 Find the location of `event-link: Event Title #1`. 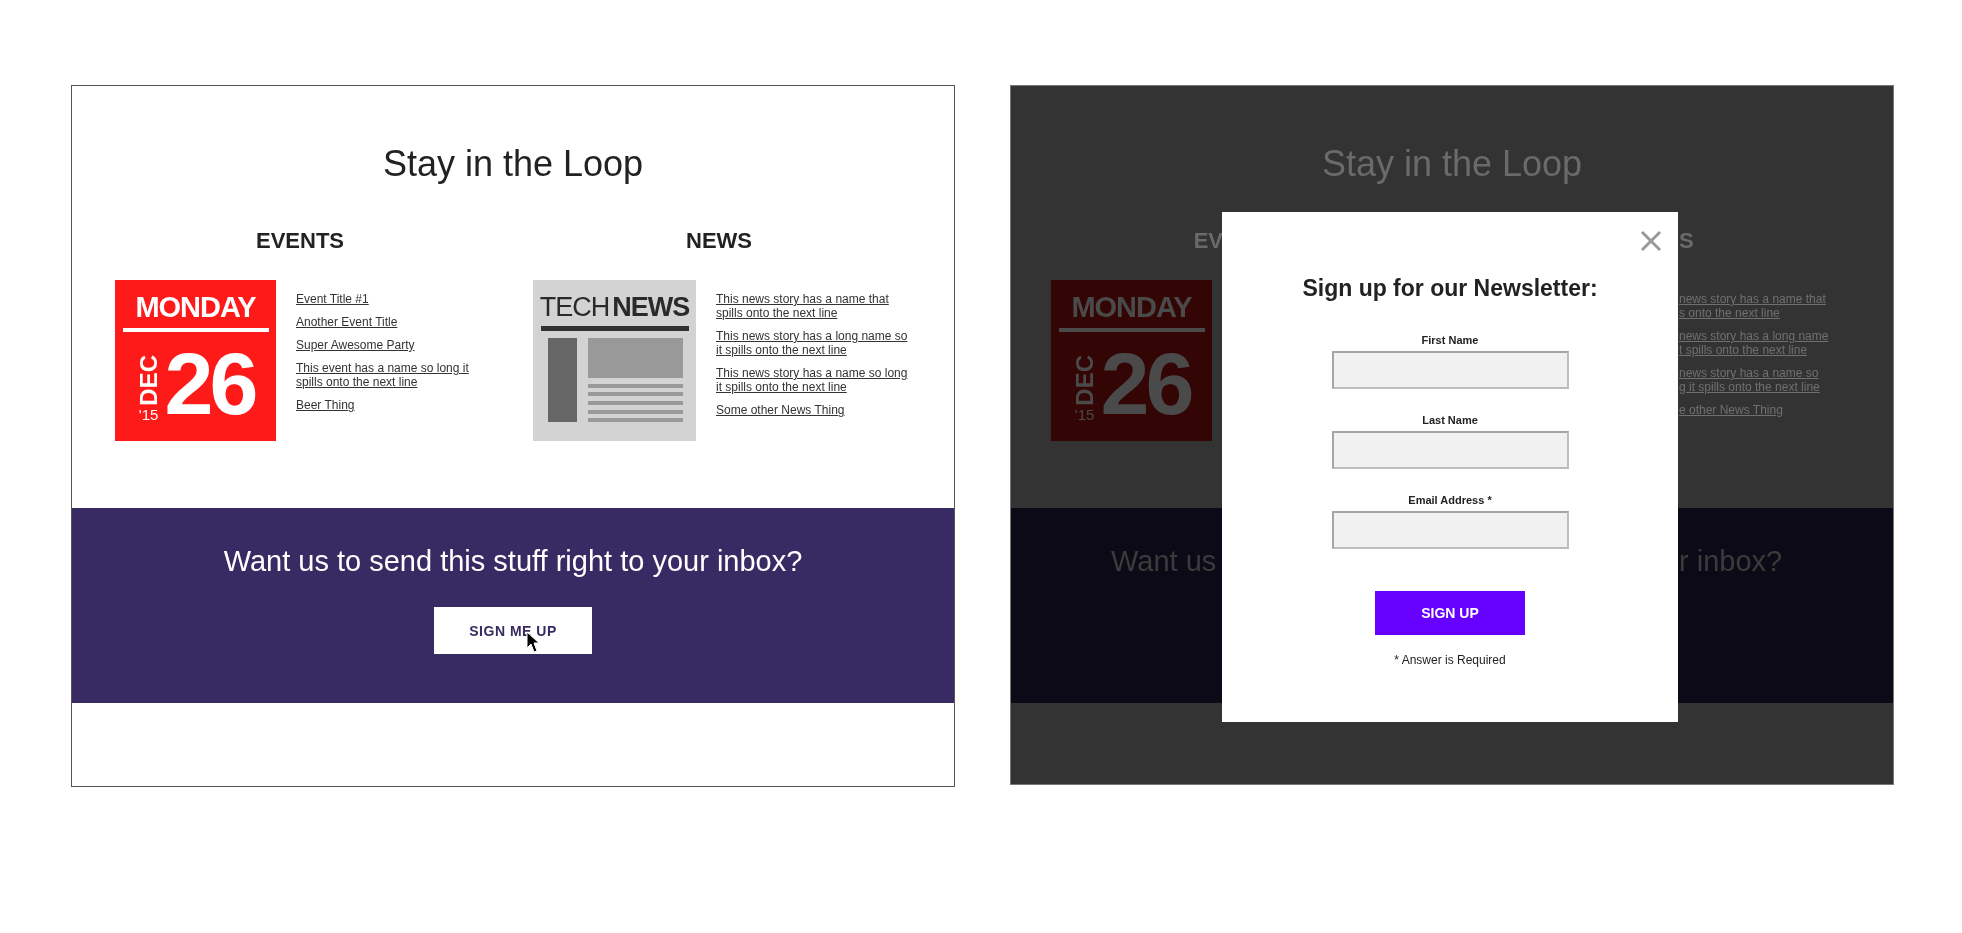

event-link: Event Title #1 is located at coordinates (396, 299).